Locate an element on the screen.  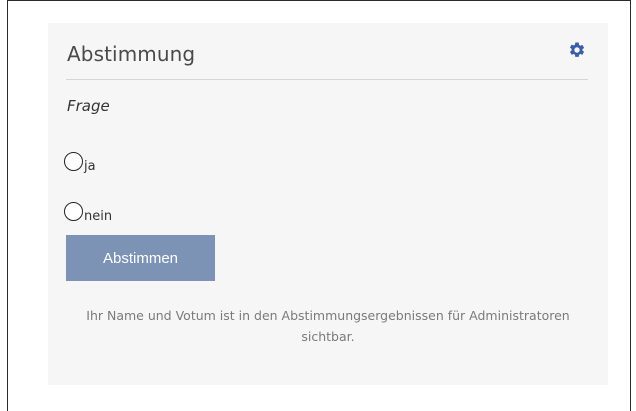
poll-title: Abstimmung is located at coordinates (131, 54).